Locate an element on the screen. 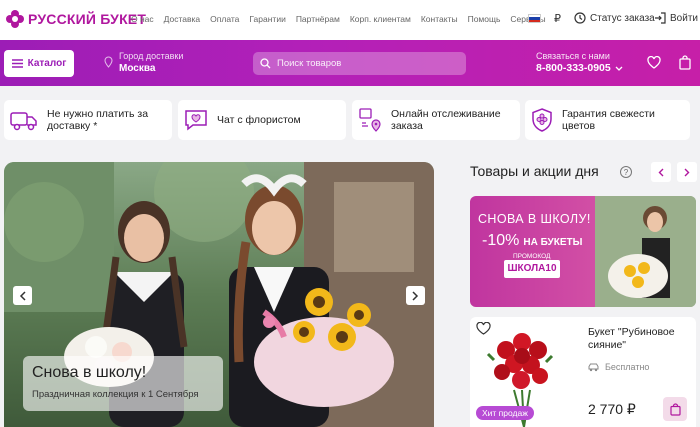 Image resolution: width=700 pixels, height=427 pixels. promo-discount-suffix: НА БУКЕТЫ is located at coordinates (553, 242).